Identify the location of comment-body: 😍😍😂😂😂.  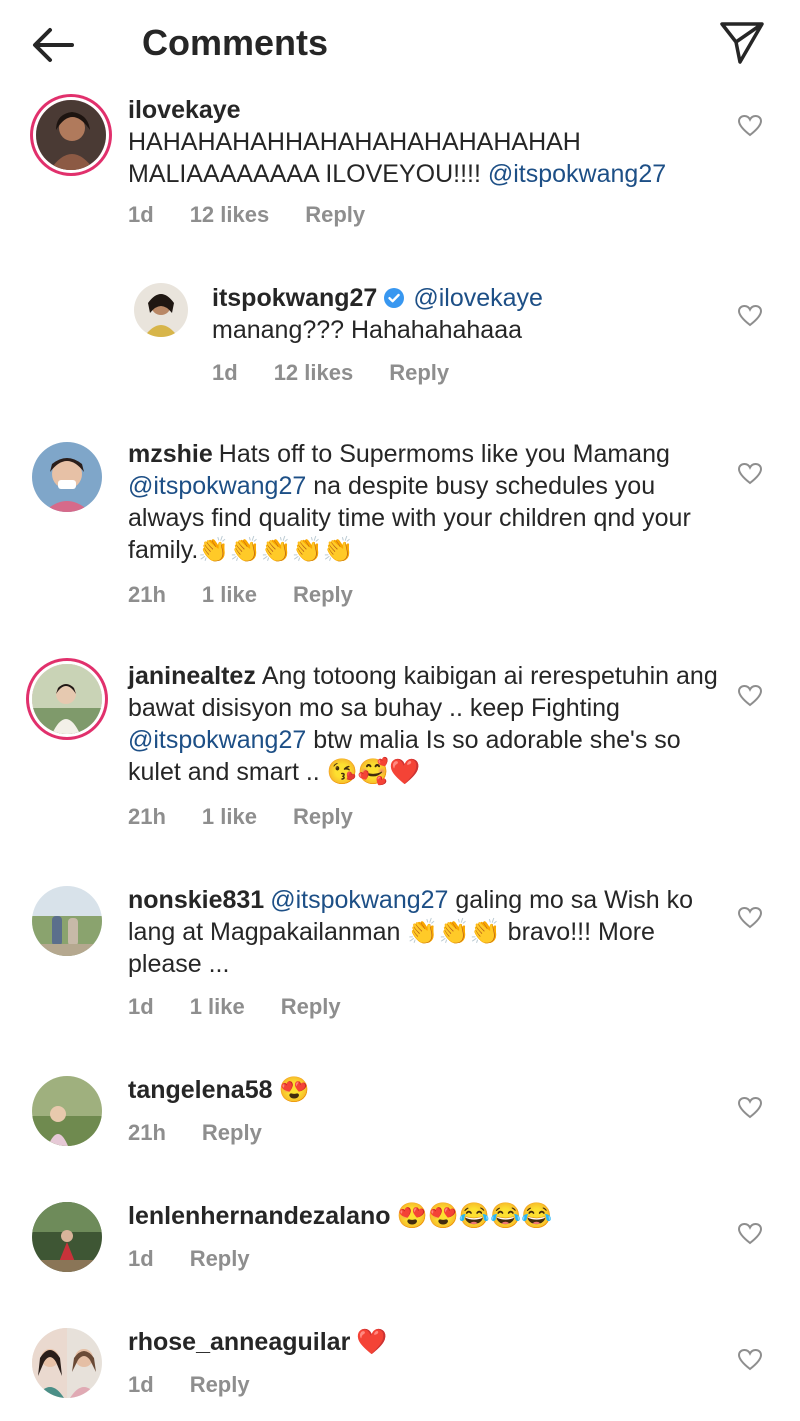
(474, 1216).